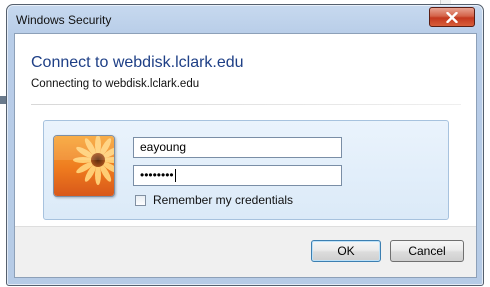 This screenshot has width=490, height=287. What do you see at coordinates (246, 104) in the screenshot?
I see `divider` at bounding box center [246, 104].